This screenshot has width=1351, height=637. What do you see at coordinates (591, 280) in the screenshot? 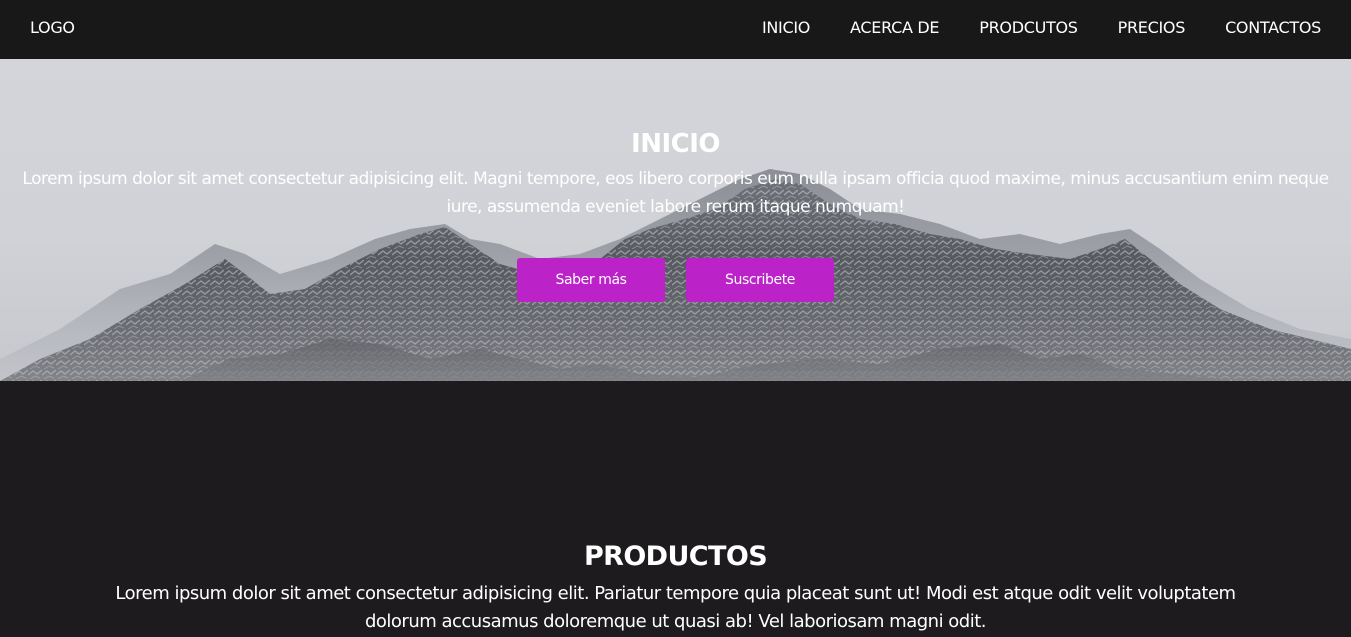
I see `saber-mas-button: Saber más` at bounding box center [591, 280].